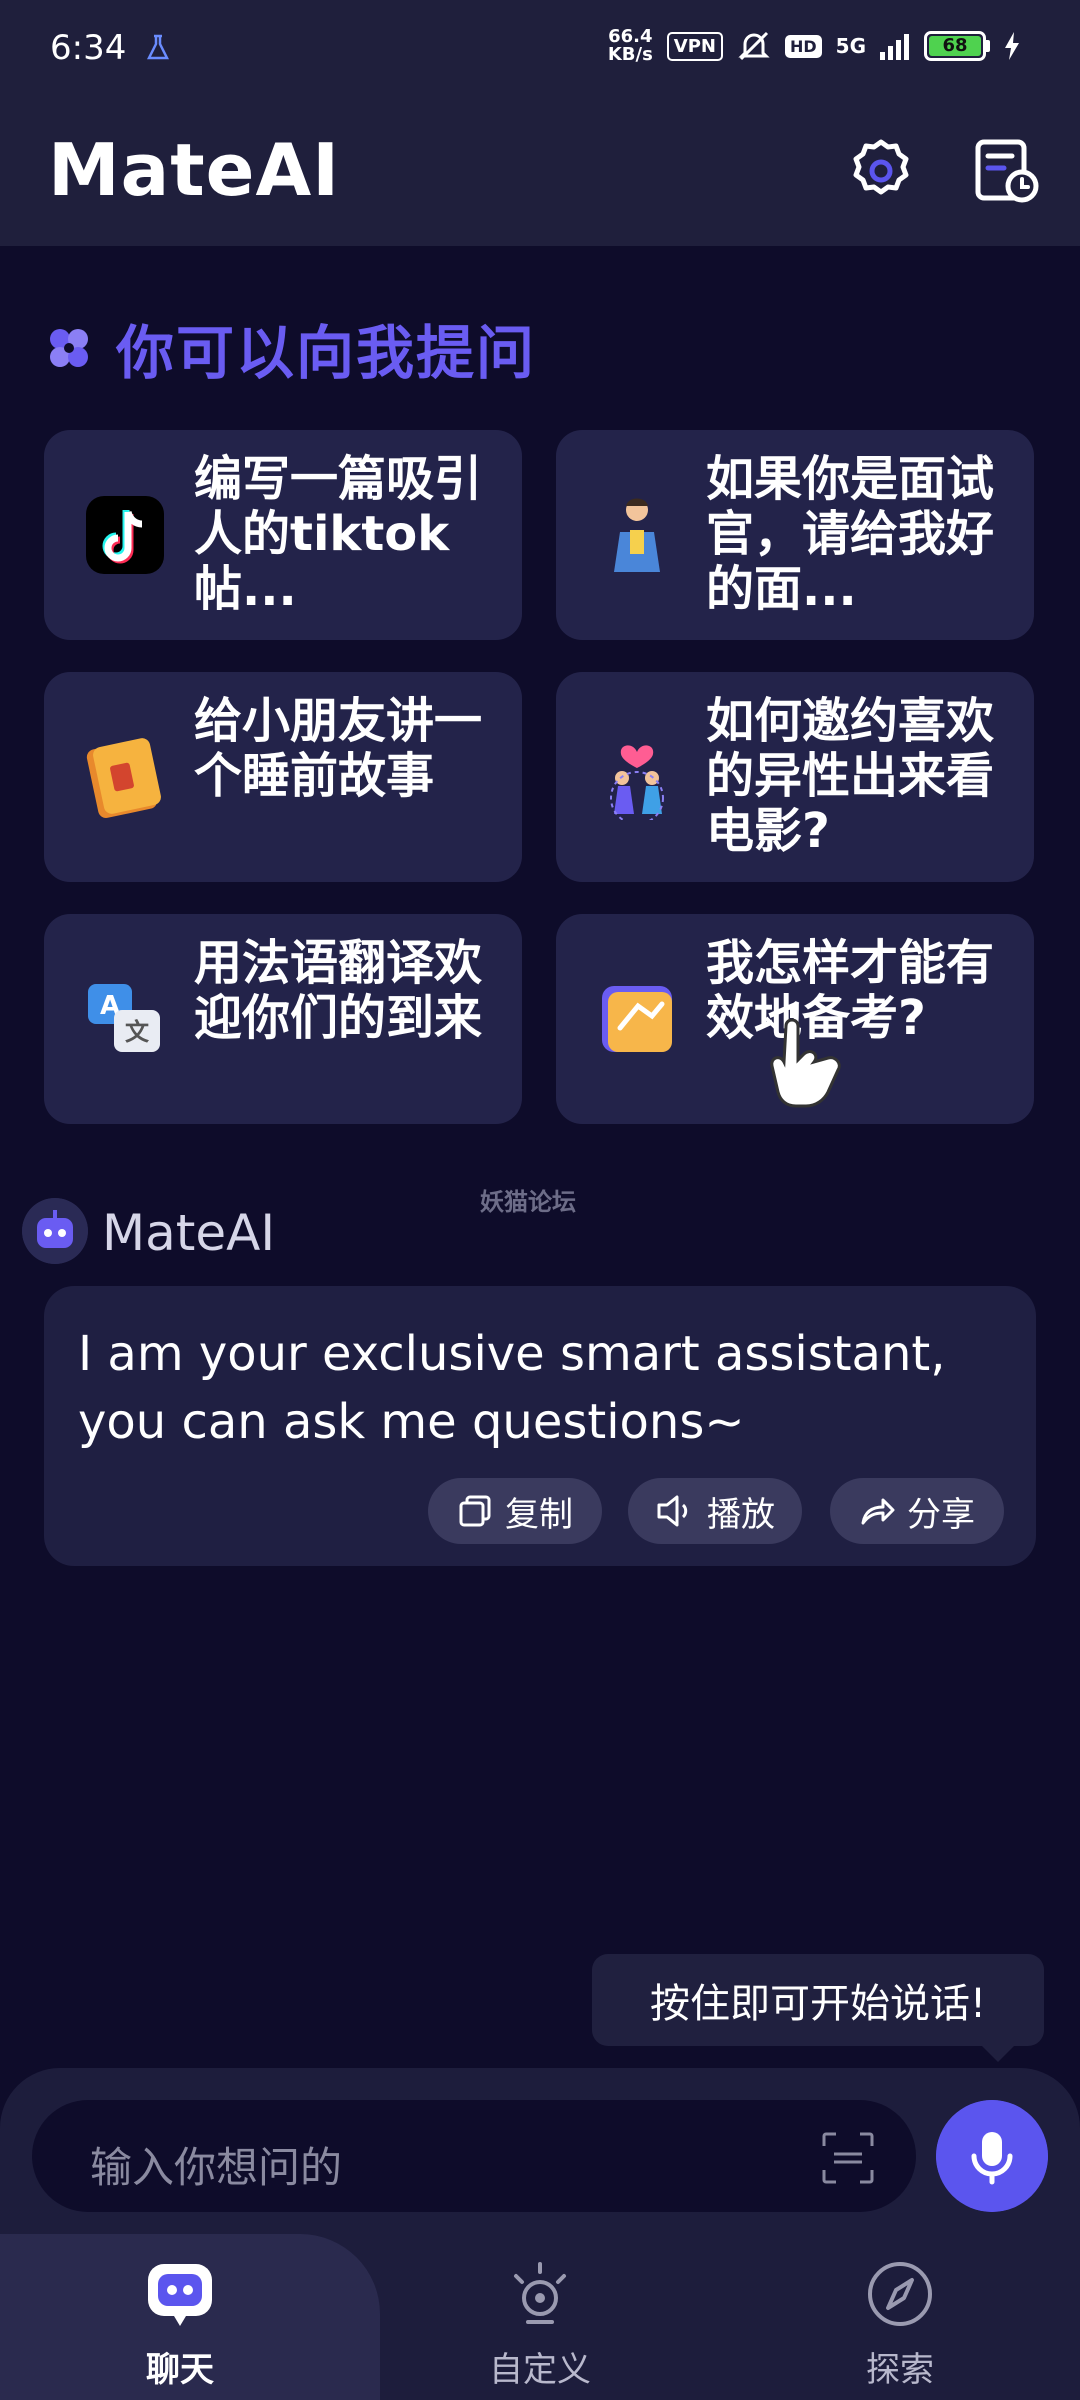 The width and height of the screenshot is (1080, 2400). What do you see at coordinates (1007, 171) in the screenshot?
I see `history-icon` at bounding box center [1007, 171].